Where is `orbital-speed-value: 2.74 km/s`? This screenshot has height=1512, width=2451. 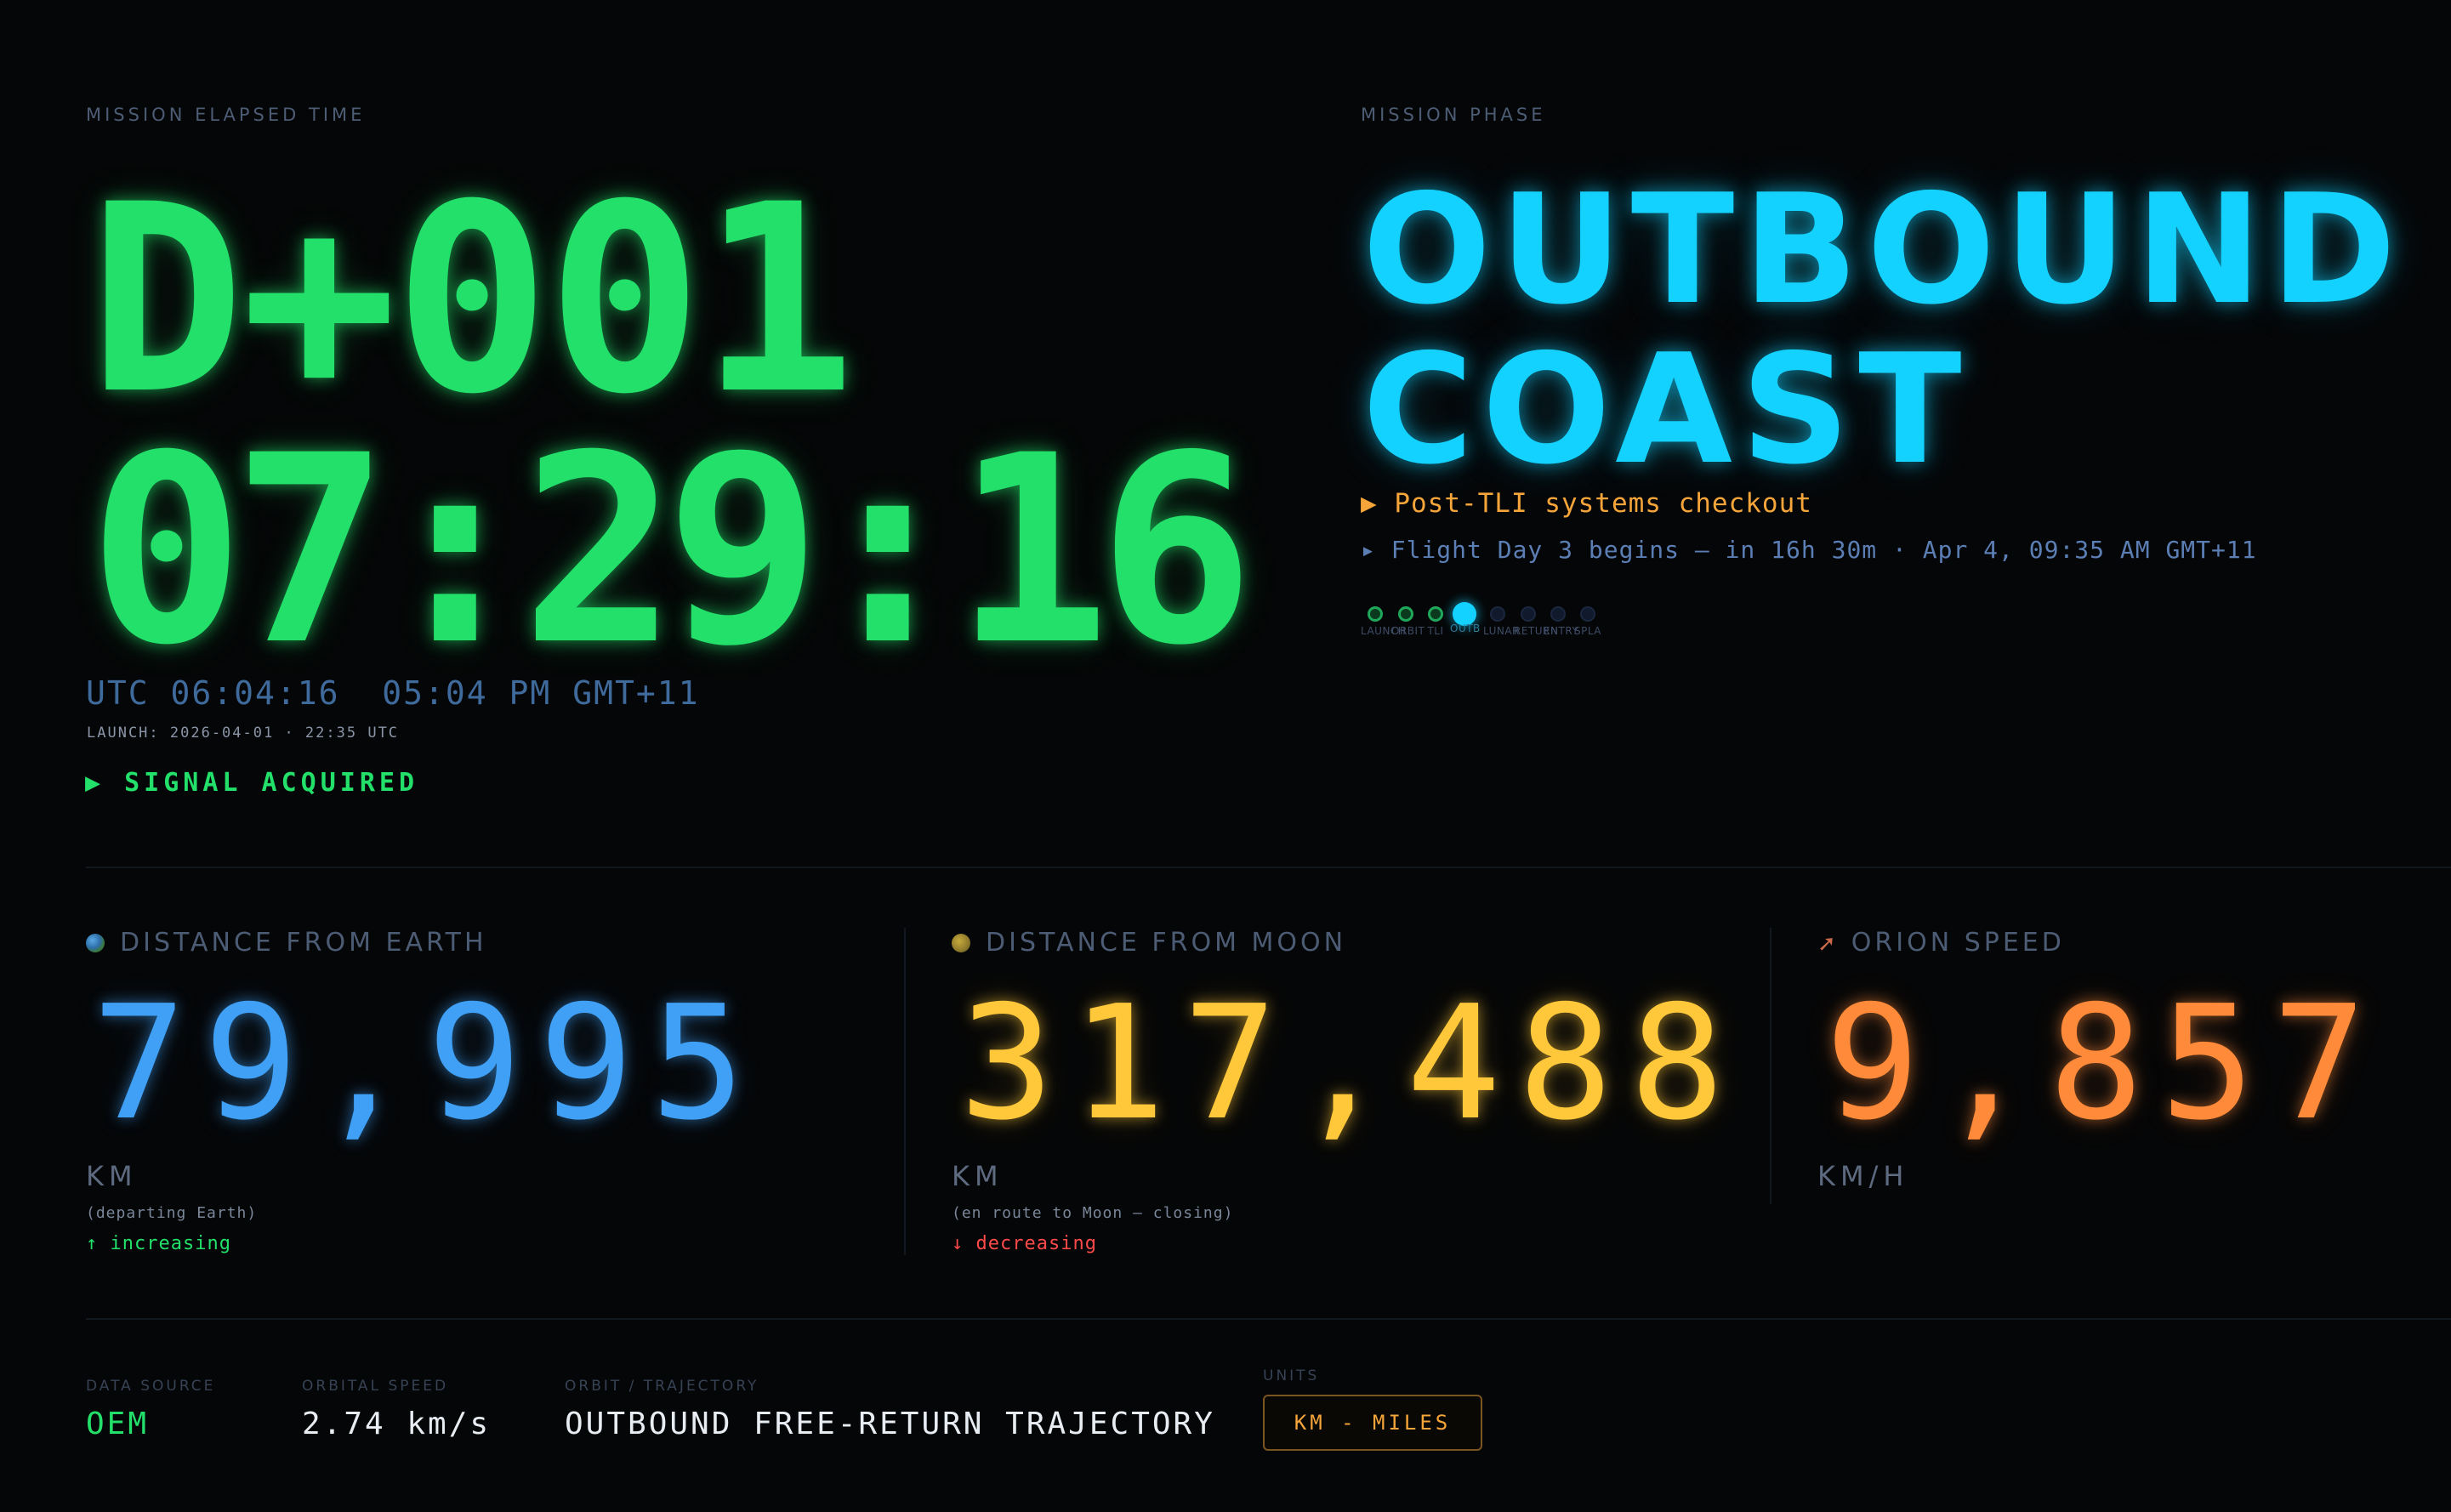
orbital-speed-value: 2.74 km/s is located at coordinates (397, 1424).